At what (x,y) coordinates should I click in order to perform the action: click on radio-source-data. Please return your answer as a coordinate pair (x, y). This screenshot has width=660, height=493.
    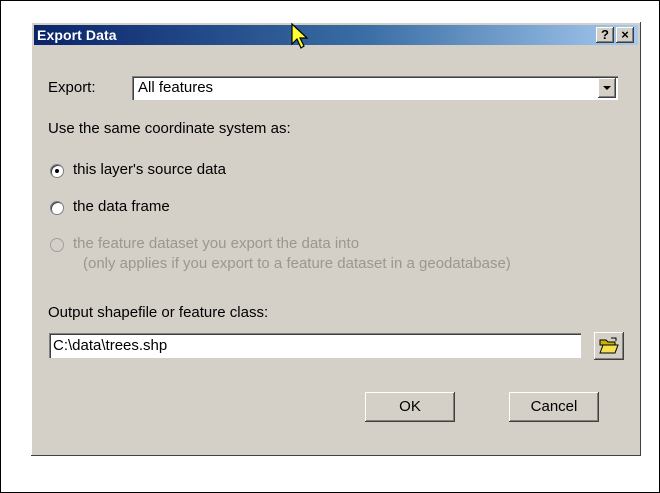
    Looking at the image, I should click on (57, 171).